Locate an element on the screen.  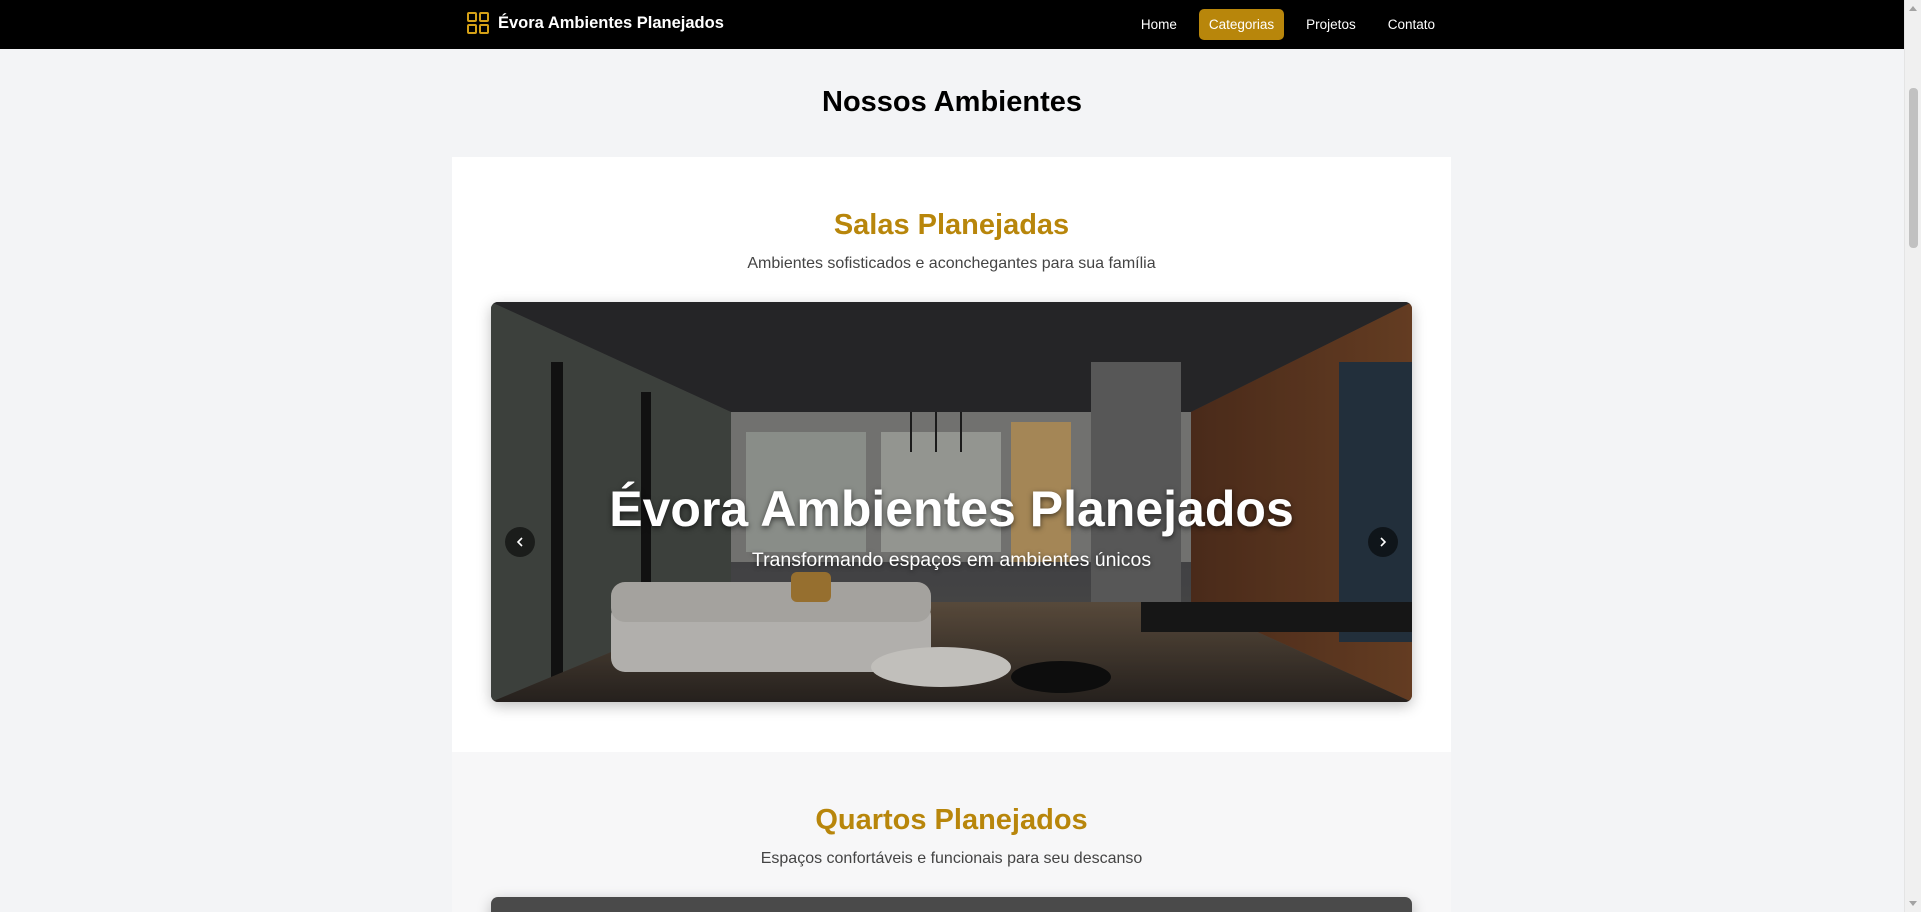
chevron-right-icon is located at coordinates (1383, 542).